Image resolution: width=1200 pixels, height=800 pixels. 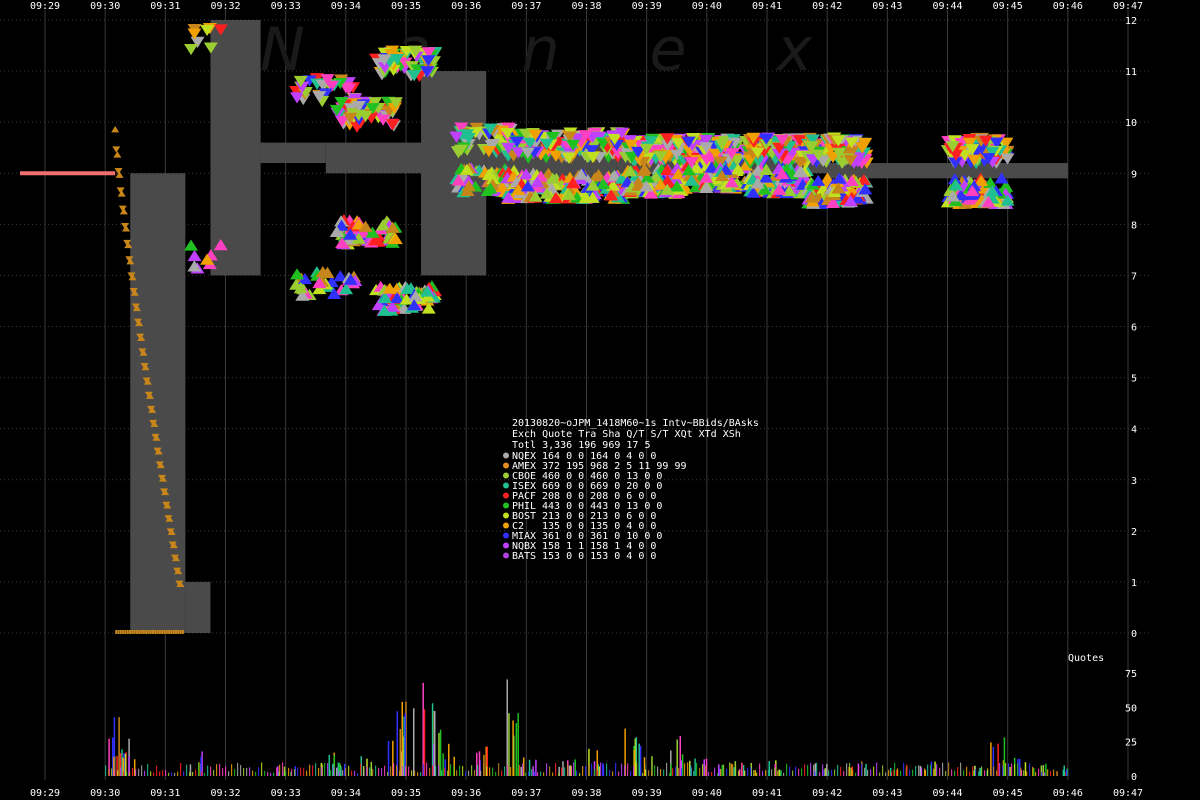 I want to click on stats-columns: Exch Quote Tra Sha Q/T S/T XQt XTd XSh, so click(x=626, y=434).